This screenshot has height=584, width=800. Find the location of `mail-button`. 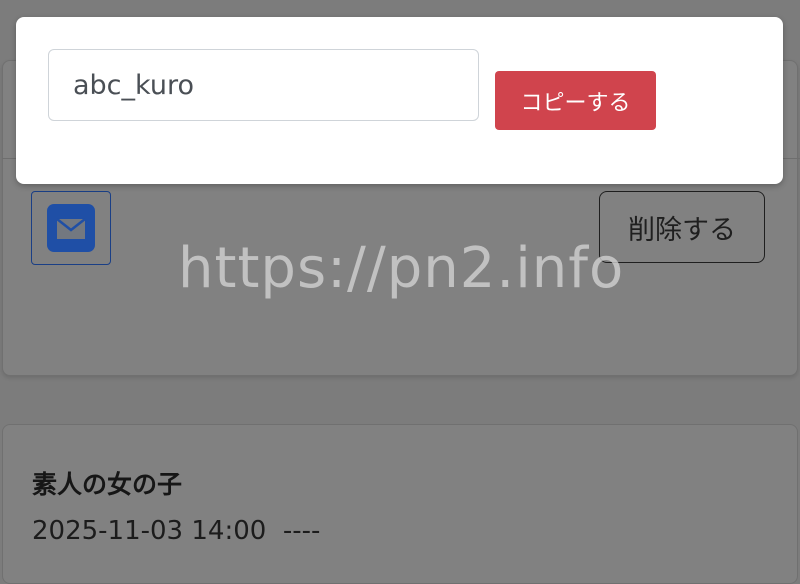

mail-button is located at coordinates (71, 228).